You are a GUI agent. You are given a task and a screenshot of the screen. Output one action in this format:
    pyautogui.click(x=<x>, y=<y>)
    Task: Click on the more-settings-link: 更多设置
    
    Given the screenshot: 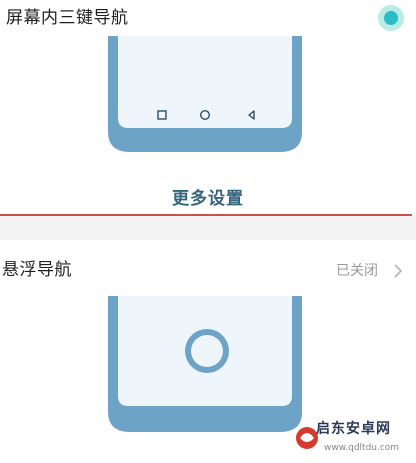 What is the action you would take?
    pyautogui.click(x=208, y=199)
    